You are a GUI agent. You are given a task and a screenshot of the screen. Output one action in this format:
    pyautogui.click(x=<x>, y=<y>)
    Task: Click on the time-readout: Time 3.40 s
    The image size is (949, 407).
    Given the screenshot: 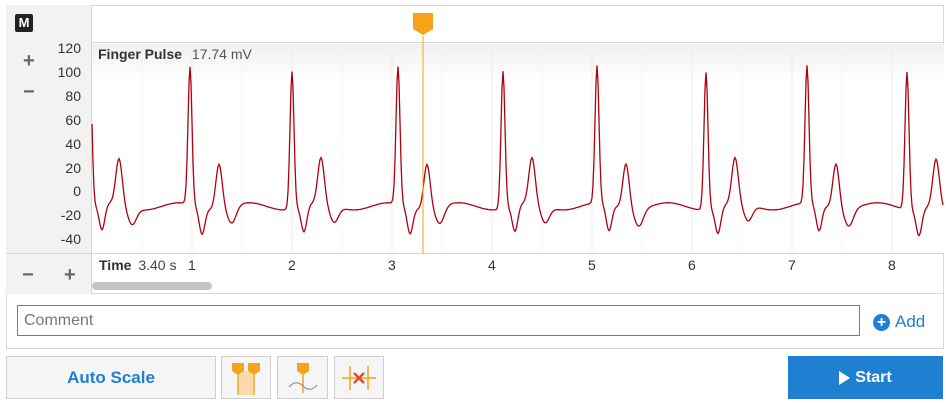 What is the action you would take?
    pyautogui.click(x=137, y=265)
    